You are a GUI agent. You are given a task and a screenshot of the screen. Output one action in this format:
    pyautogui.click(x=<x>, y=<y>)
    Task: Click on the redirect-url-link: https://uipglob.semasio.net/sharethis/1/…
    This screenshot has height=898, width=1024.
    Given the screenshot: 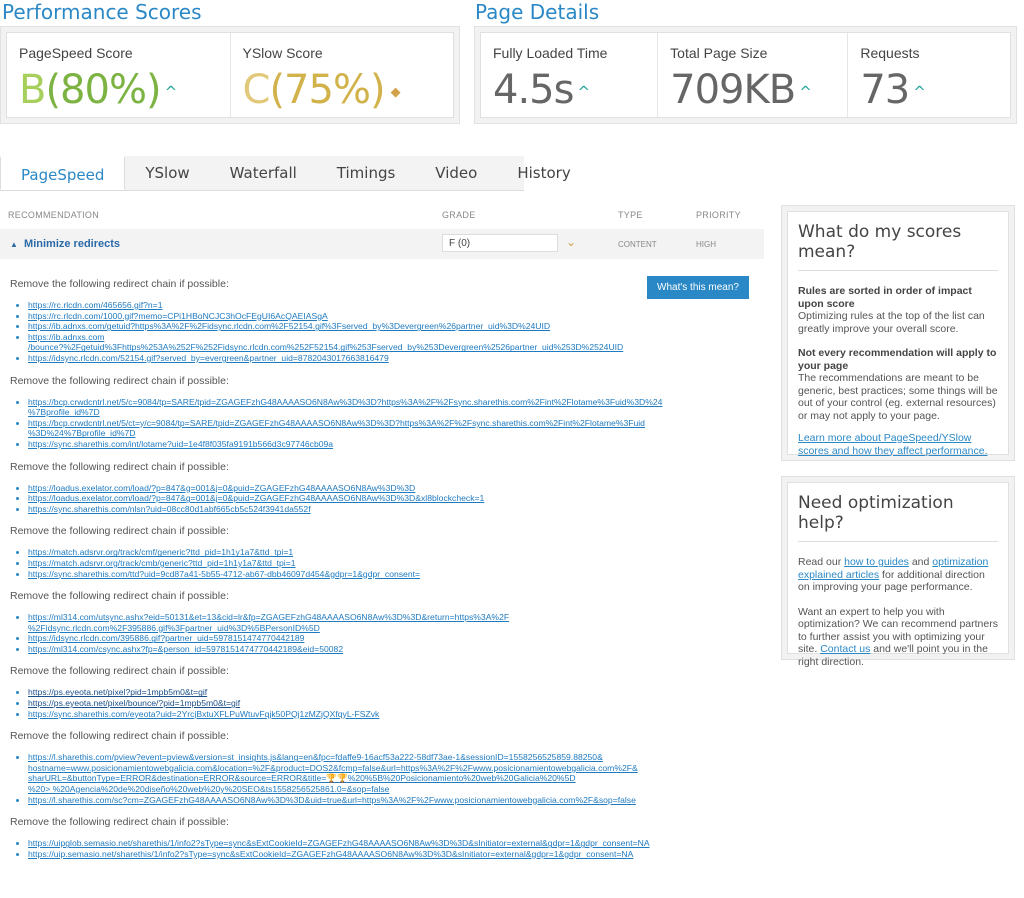 What is the action you would take?
    pyautogui.click(x=339, y=843)
    